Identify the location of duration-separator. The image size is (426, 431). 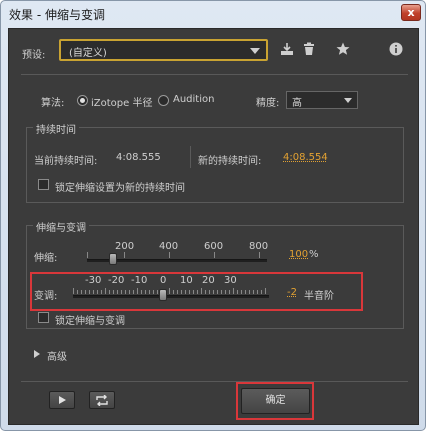
(190, 157).